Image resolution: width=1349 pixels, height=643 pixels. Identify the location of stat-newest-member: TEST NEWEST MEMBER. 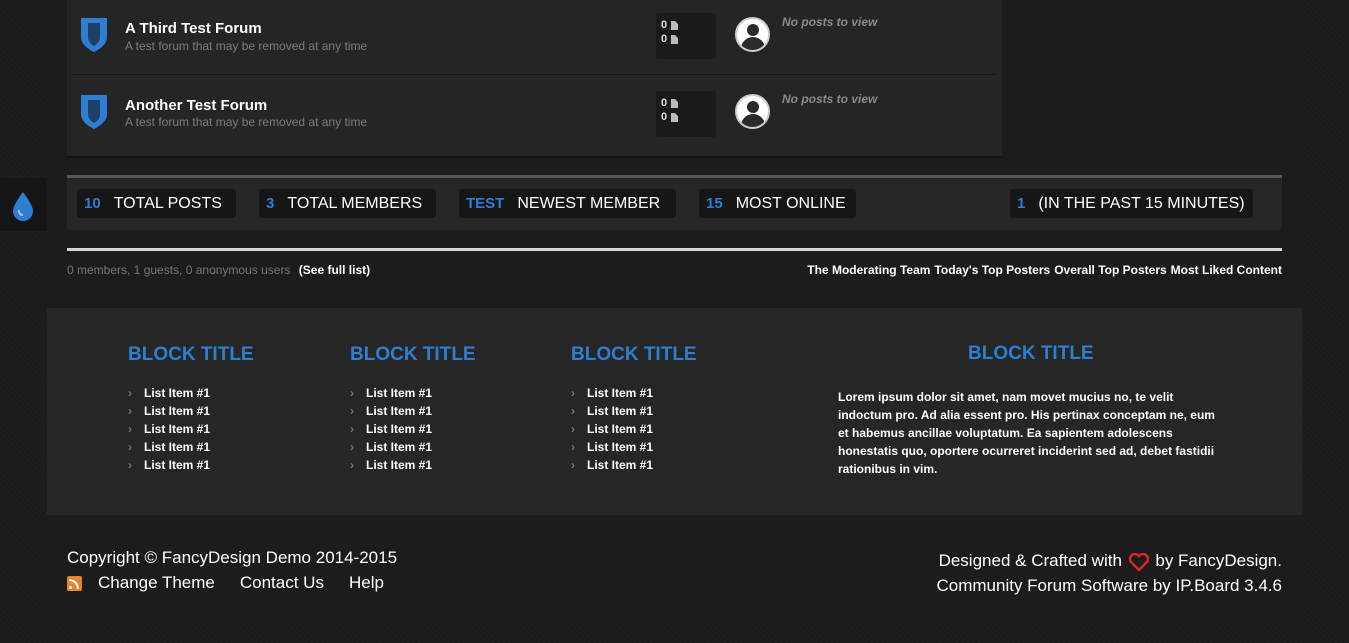
(567, 203).